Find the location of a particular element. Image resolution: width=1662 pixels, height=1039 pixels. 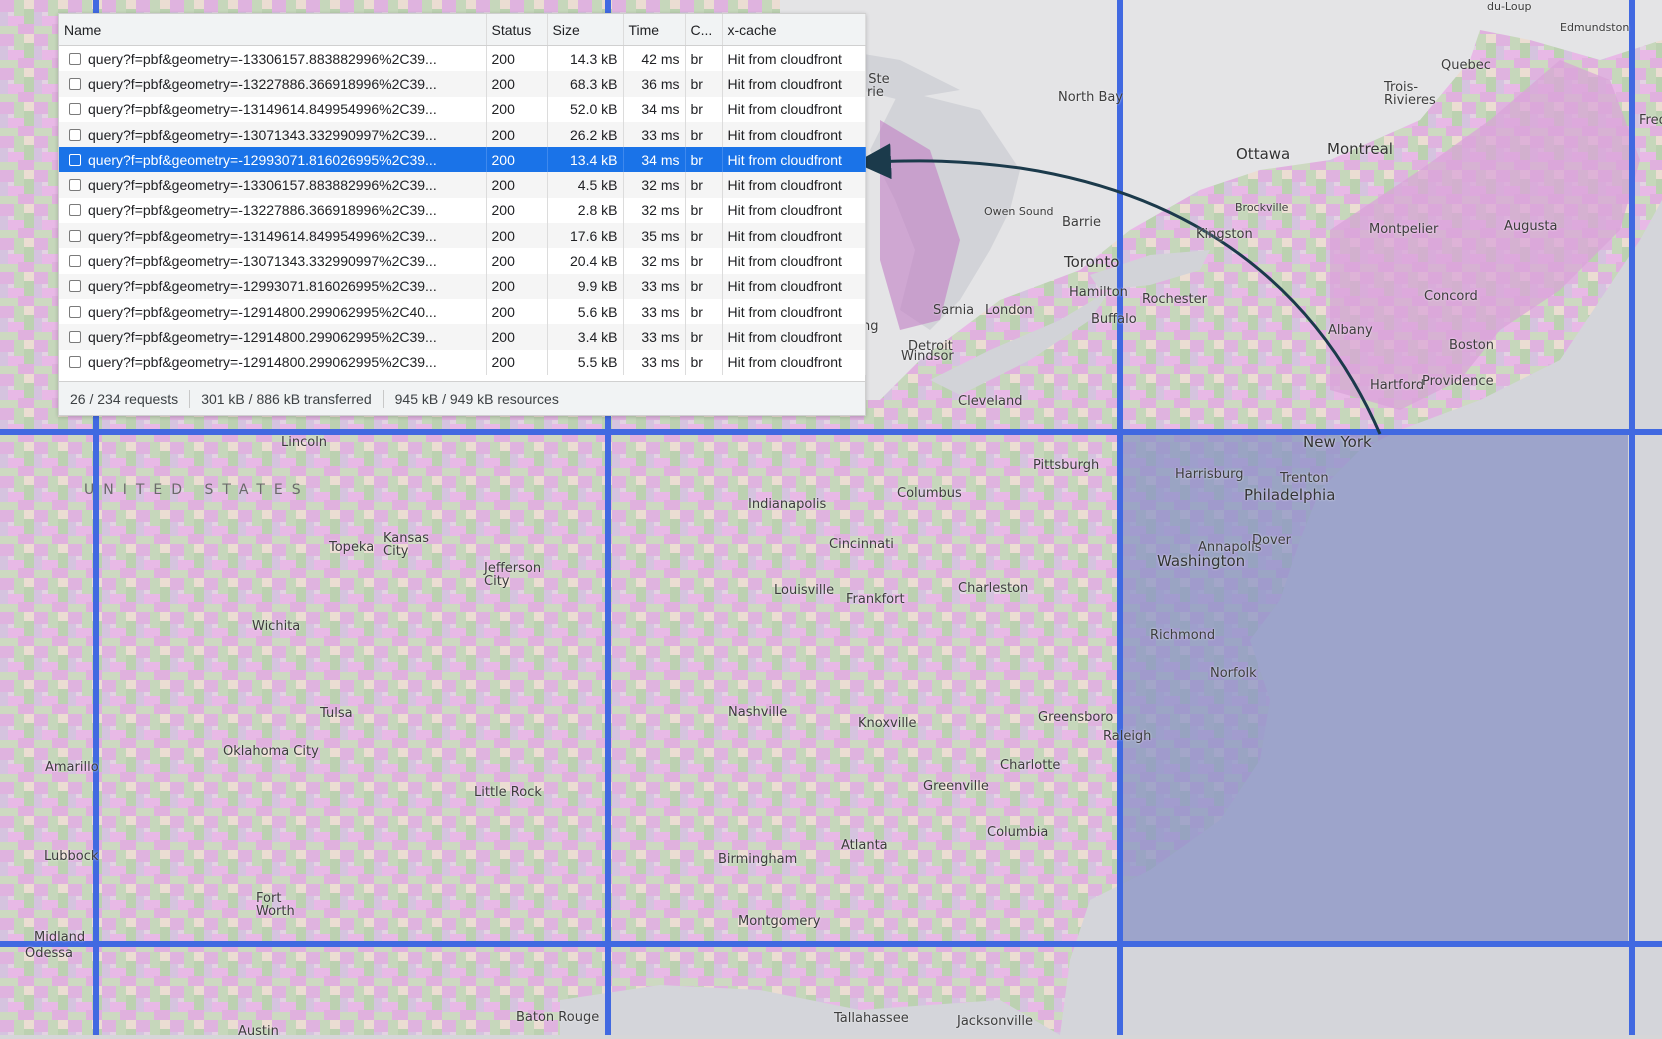

city-label: London is located at coordinates (1009, 310).